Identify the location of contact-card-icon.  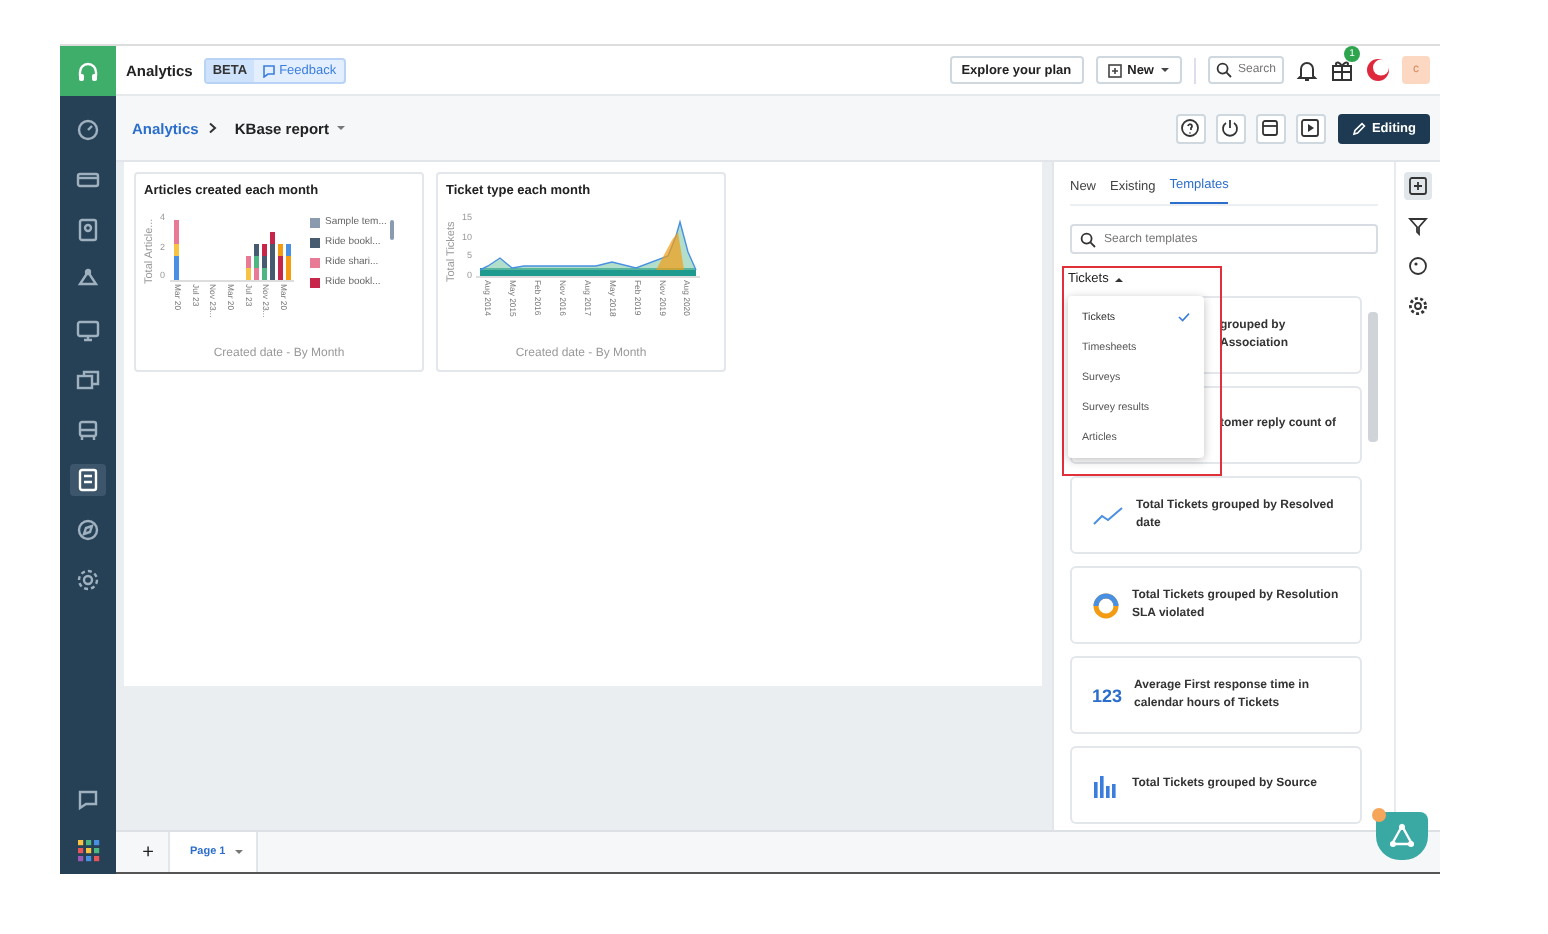
(88, 230).